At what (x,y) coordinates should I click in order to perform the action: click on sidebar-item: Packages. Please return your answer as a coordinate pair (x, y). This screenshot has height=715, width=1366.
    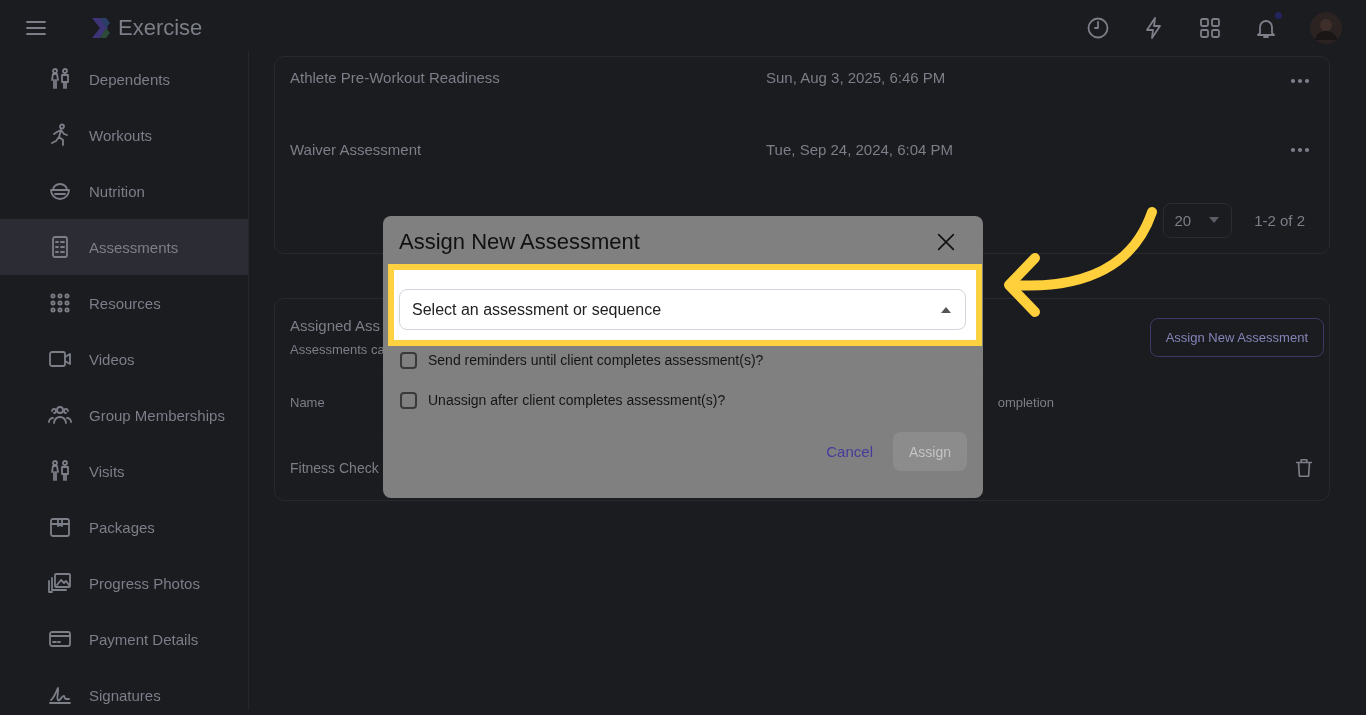
    Looking at the image, I should click on (124, 527).